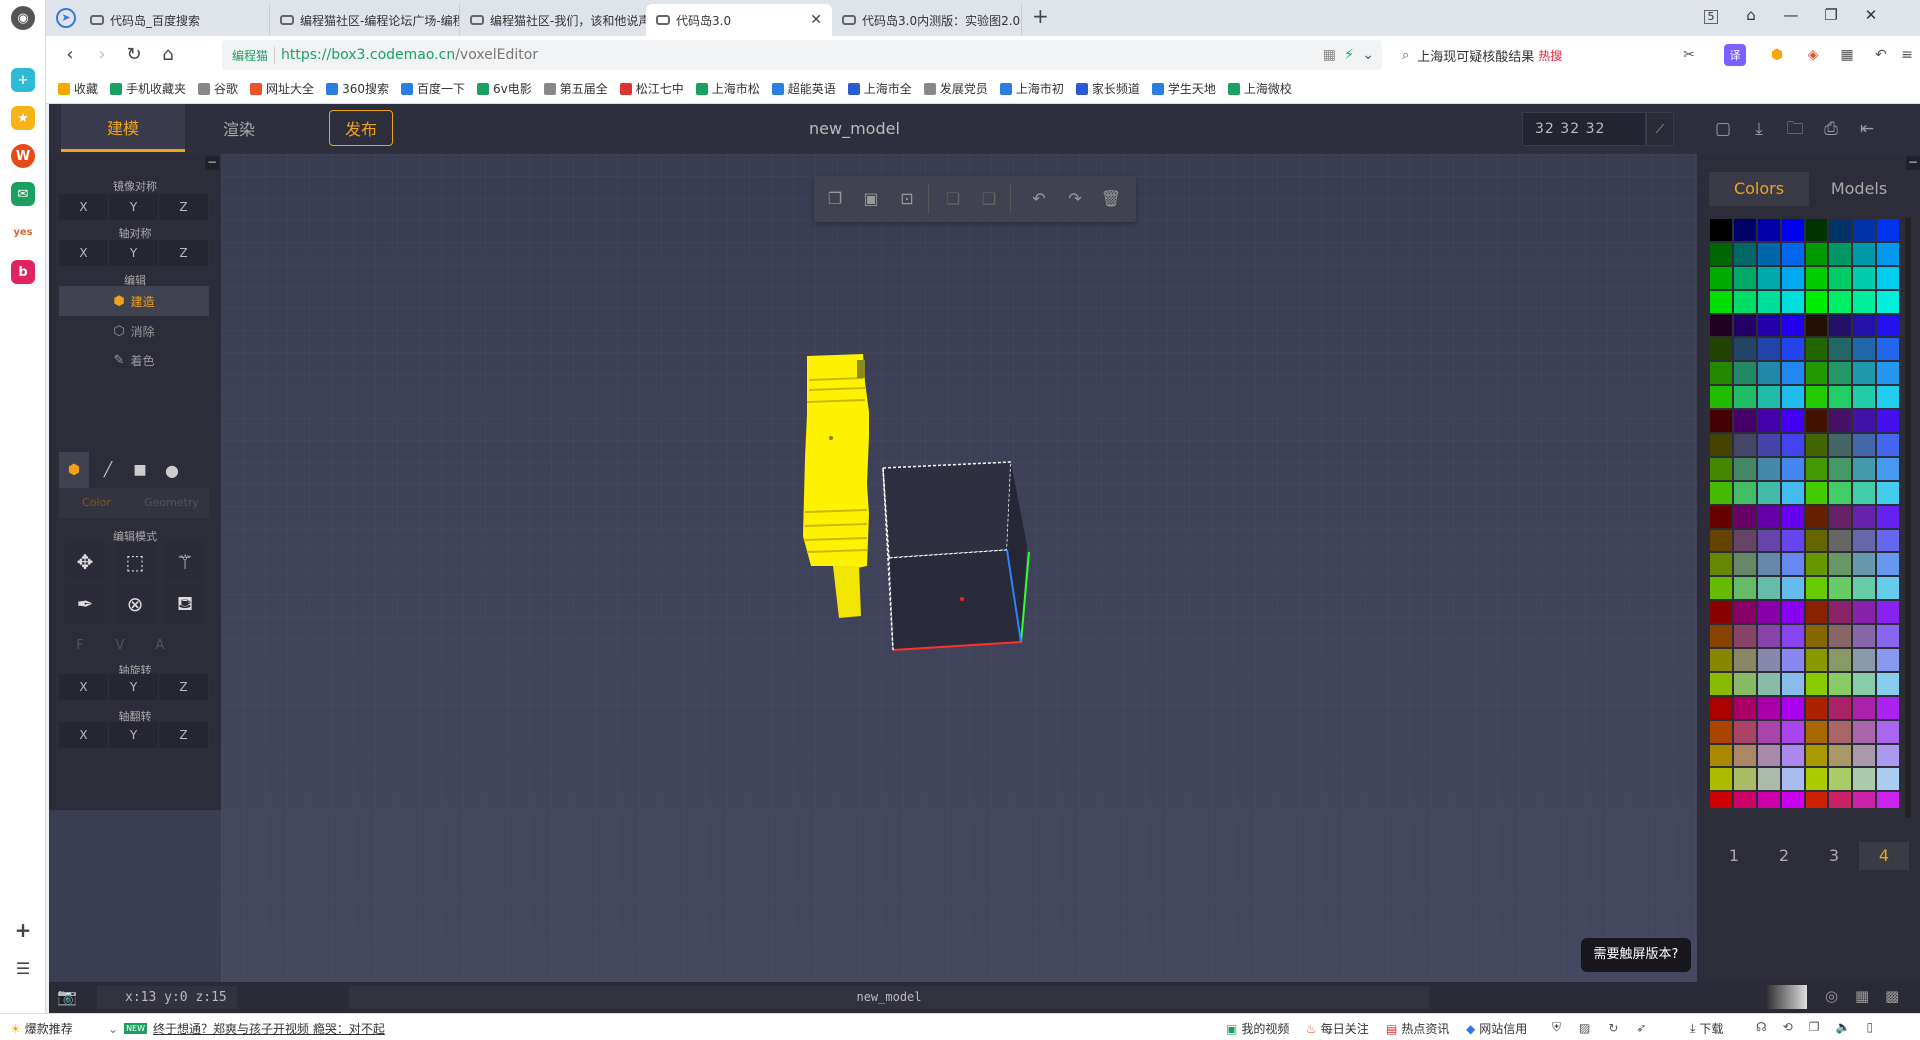  What do you see at coordinates (361, 128) in the screenshot?
I see `publish-button: 发布` at bounding box center [361, 128].